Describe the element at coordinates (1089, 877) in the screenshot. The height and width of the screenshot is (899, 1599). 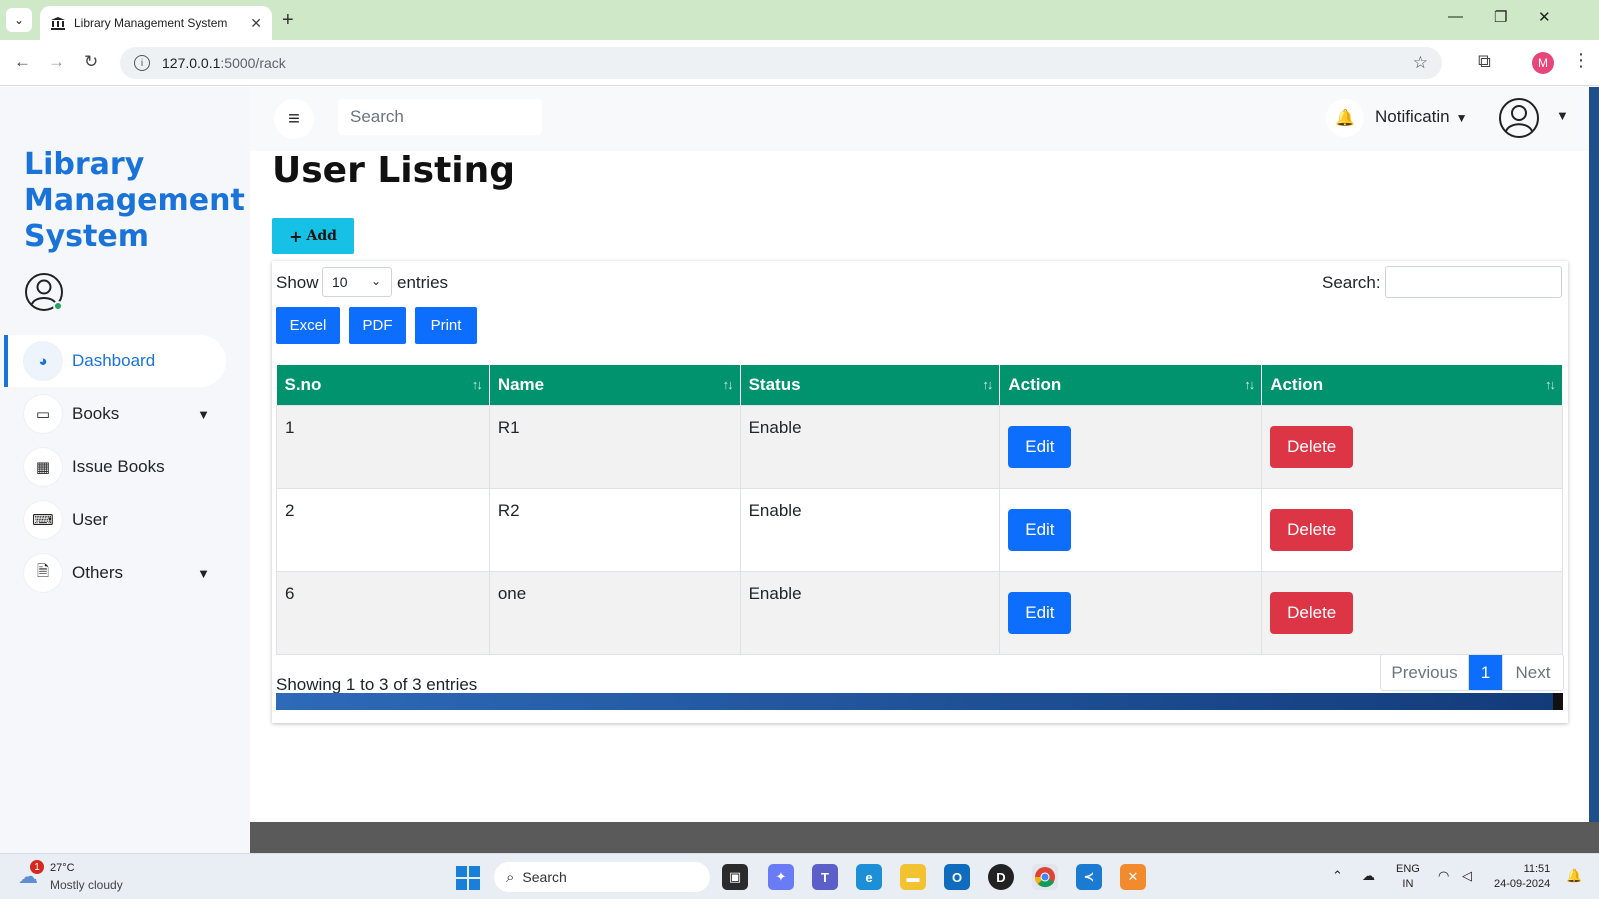
I see `vscode-icon: ≺` at that location.